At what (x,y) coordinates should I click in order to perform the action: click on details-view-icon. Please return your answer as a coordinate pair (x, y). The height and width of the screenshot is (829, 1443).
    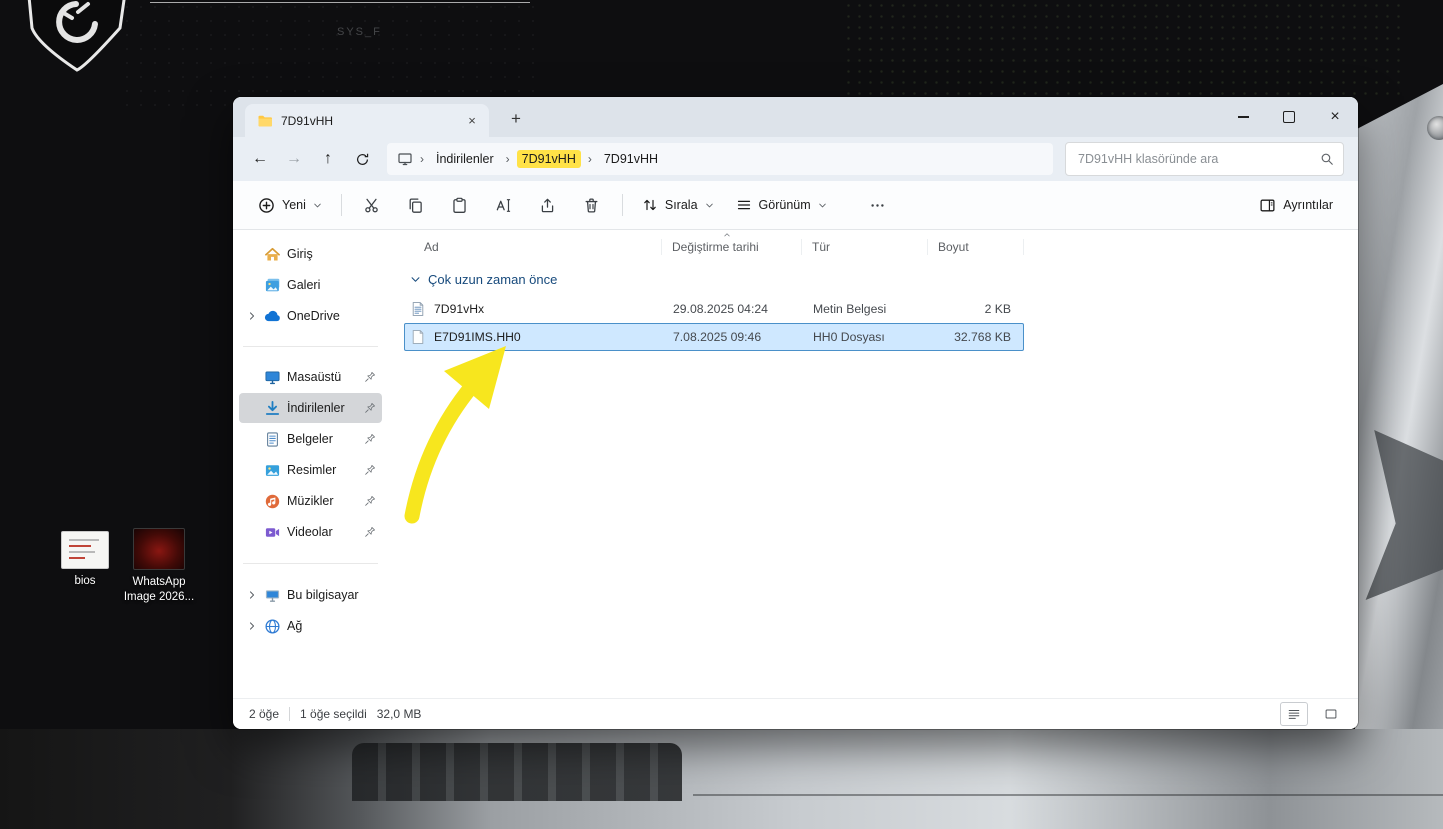
    Looking at the image, I should click on (1294, 714).